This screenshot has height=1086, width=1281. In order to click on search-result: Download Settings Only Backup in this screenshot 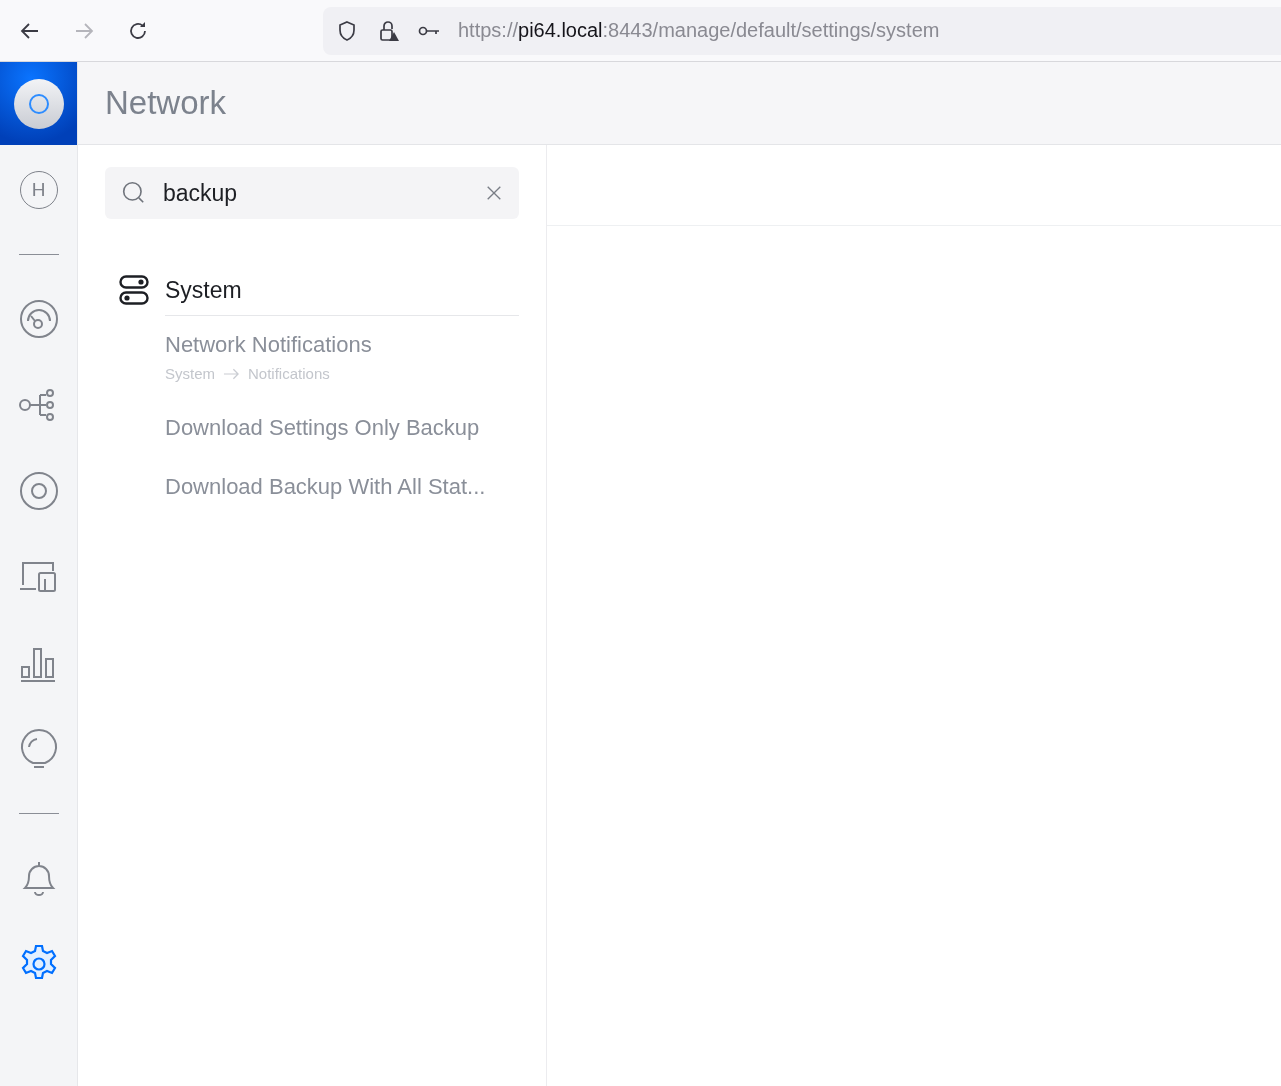, I will do `click(322, 427)`.